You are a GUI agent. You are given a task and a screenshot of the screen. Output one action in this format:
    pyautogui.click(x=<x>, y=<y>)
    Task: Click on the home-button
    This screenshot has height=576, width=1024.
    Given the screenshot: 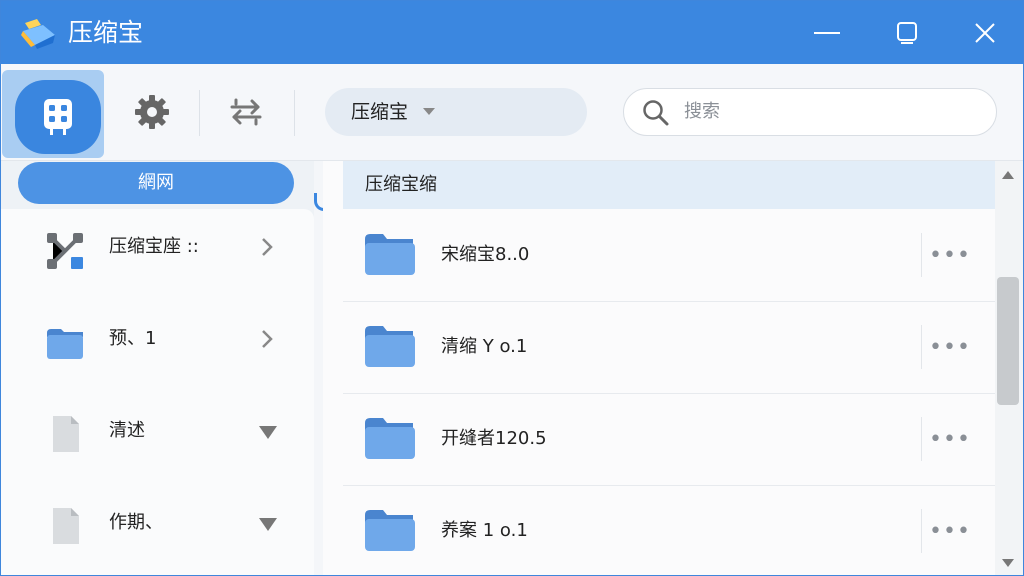 What is the action you would take?
    pyautogui.click(x=58, y=117)
    